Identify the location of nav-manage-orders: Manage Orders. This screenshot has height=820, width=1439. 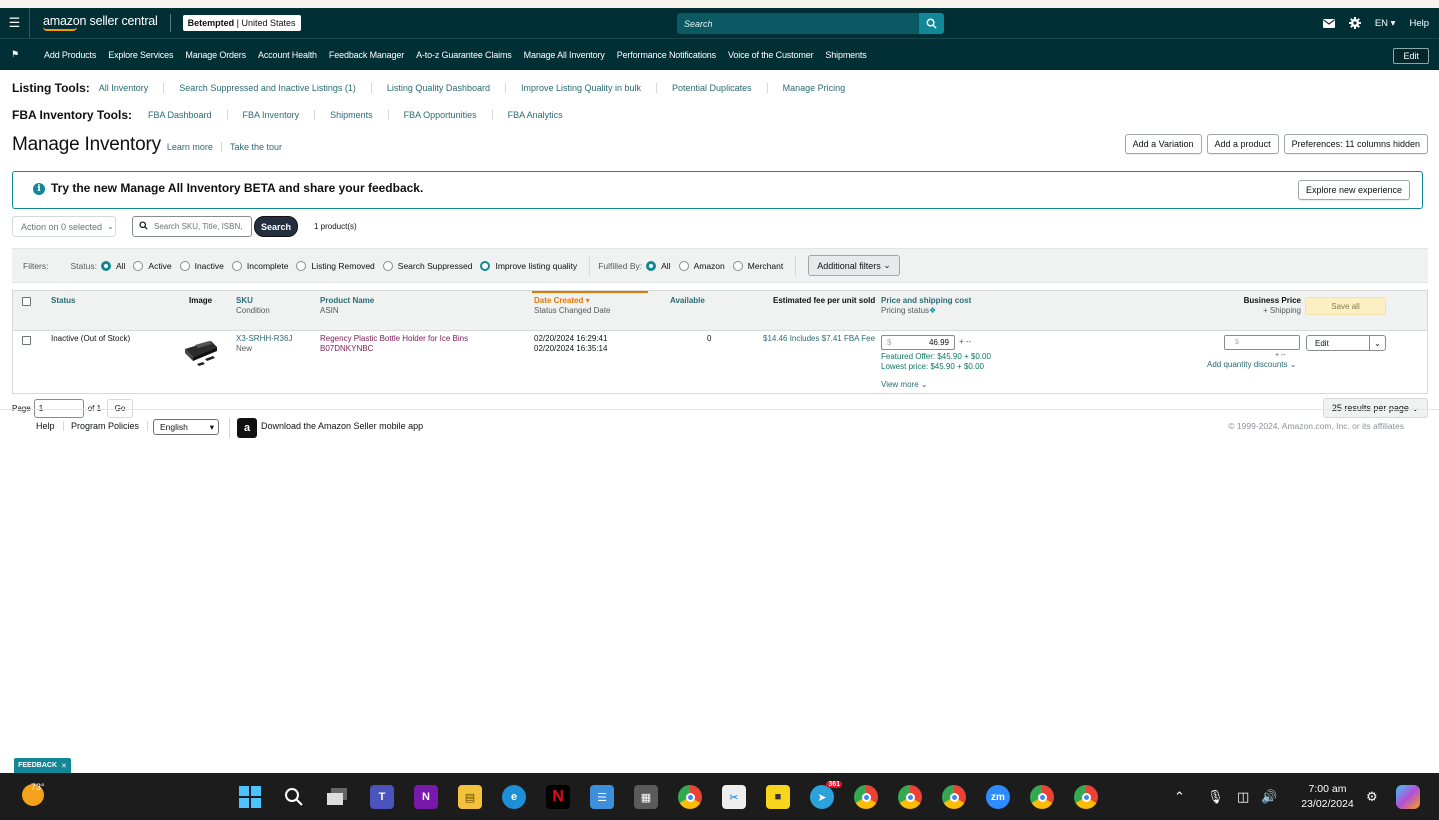
(215, 55).